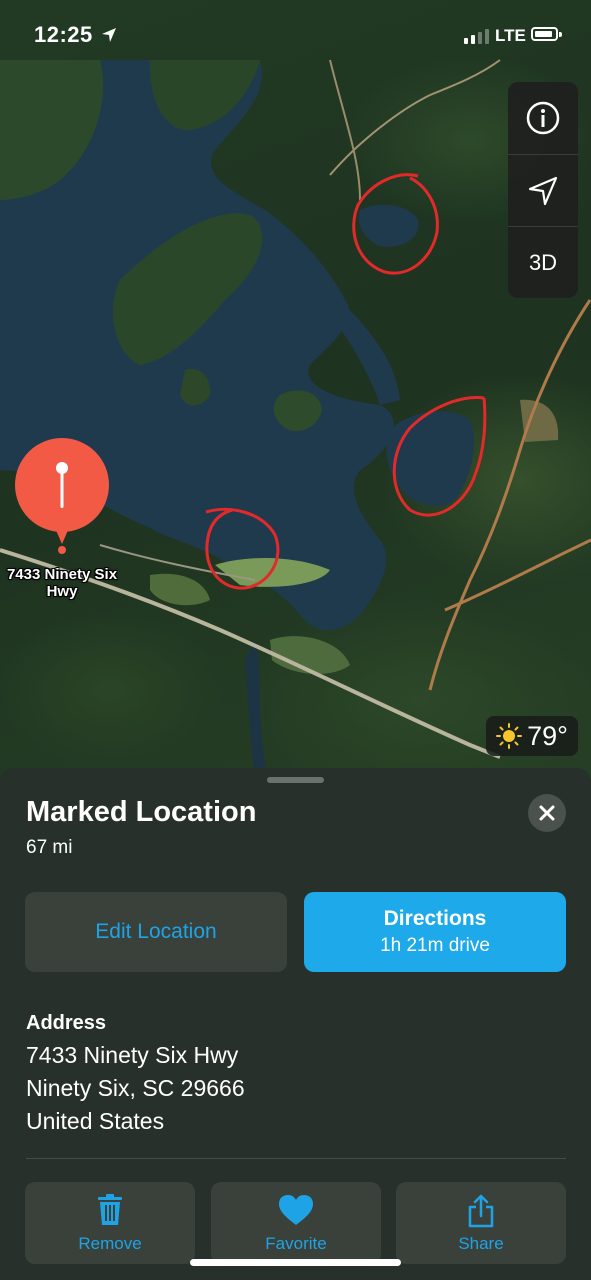 Image resolution: width=591 pixels, height=1280 pixels. Describe the element at coordinates (295, 780) in the screenshot. I see `sheet-grabber` at that location.